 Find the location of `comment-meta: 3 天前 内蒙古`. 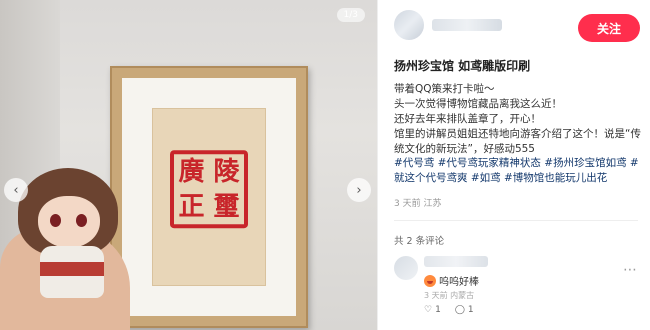

comment-meta: 3 天前 内蒙古 is located at coordinates (449, 295).